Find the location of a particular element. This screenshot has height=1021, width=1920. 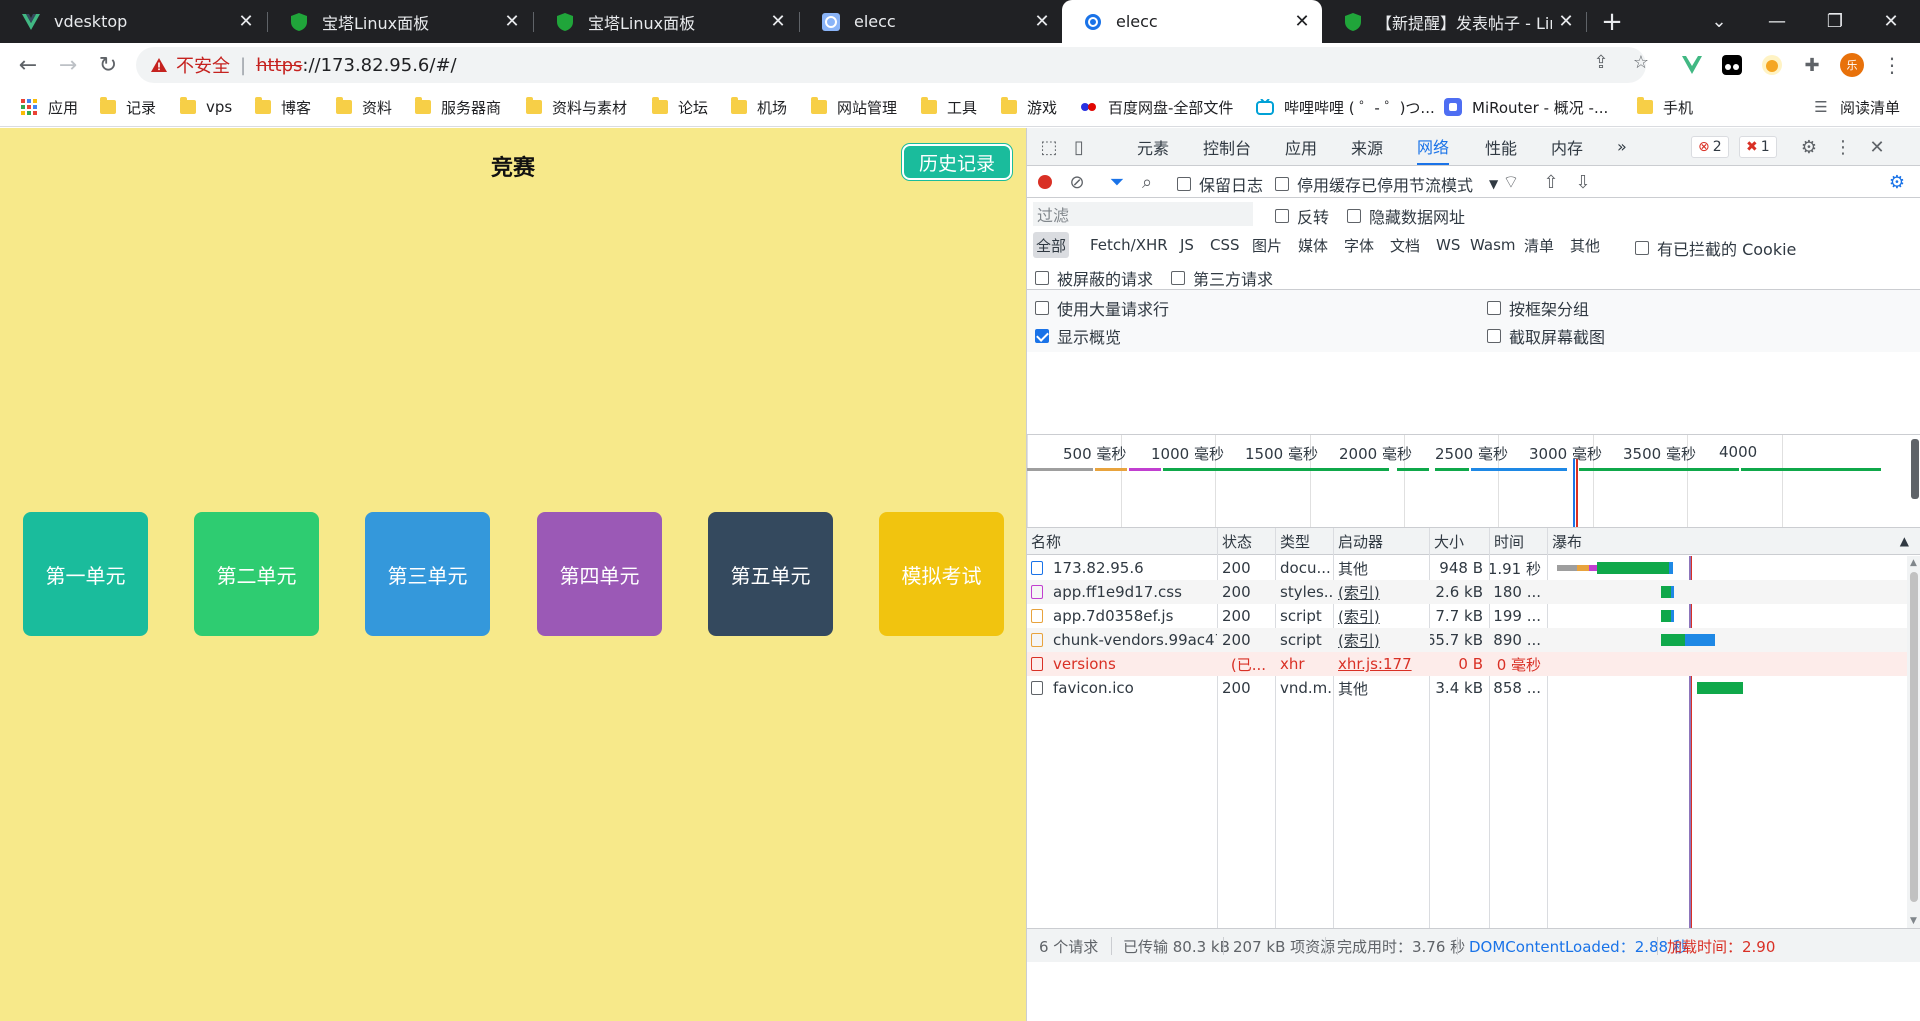

bookmark-folder-games: 游戏 is located at coordinates (1029, 107).